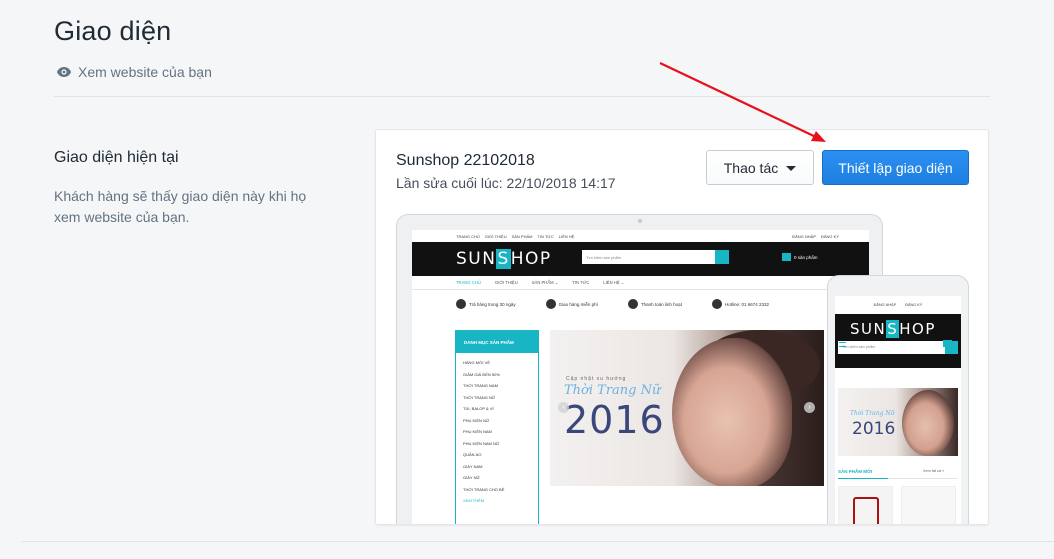 Image resolution: width=1054 pixels, height=559 pixels. Describe the element at coordinates (640, 221) in the screenshot. I see `camera-dot` at that location.